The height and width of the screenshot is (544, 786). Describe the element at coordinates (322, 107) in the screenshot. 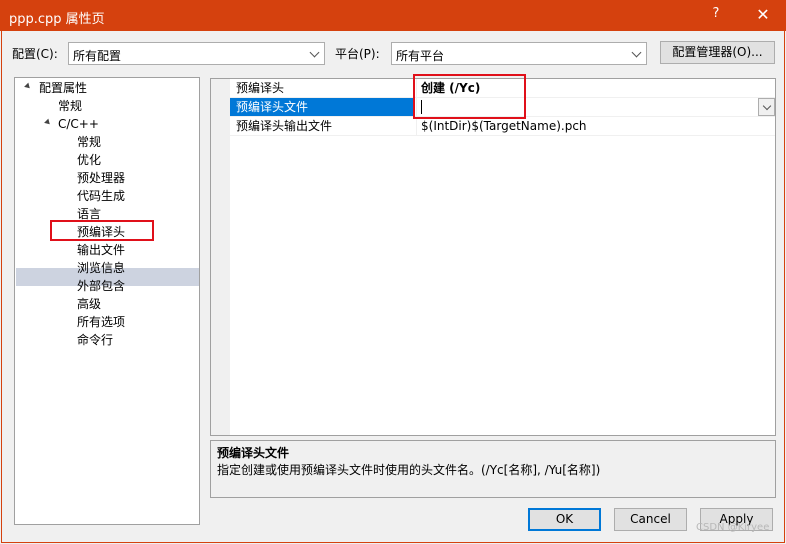

I see `property-name: 预编译头文件` at that location.